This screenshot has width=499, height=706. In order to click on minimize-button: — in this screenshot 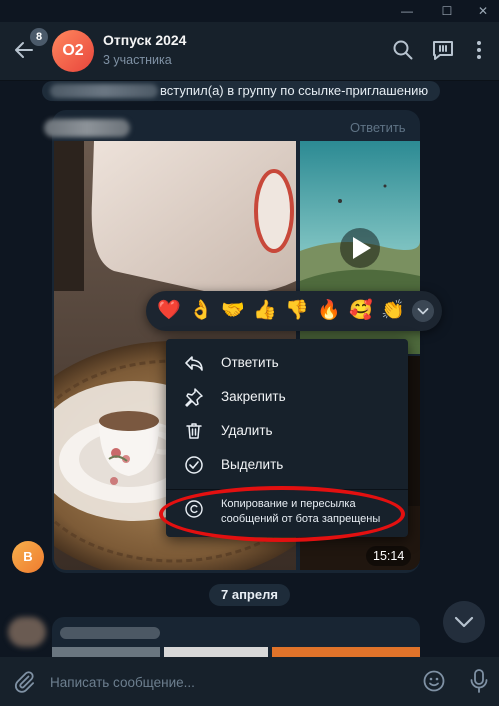, I will do `click(407, 11)`.